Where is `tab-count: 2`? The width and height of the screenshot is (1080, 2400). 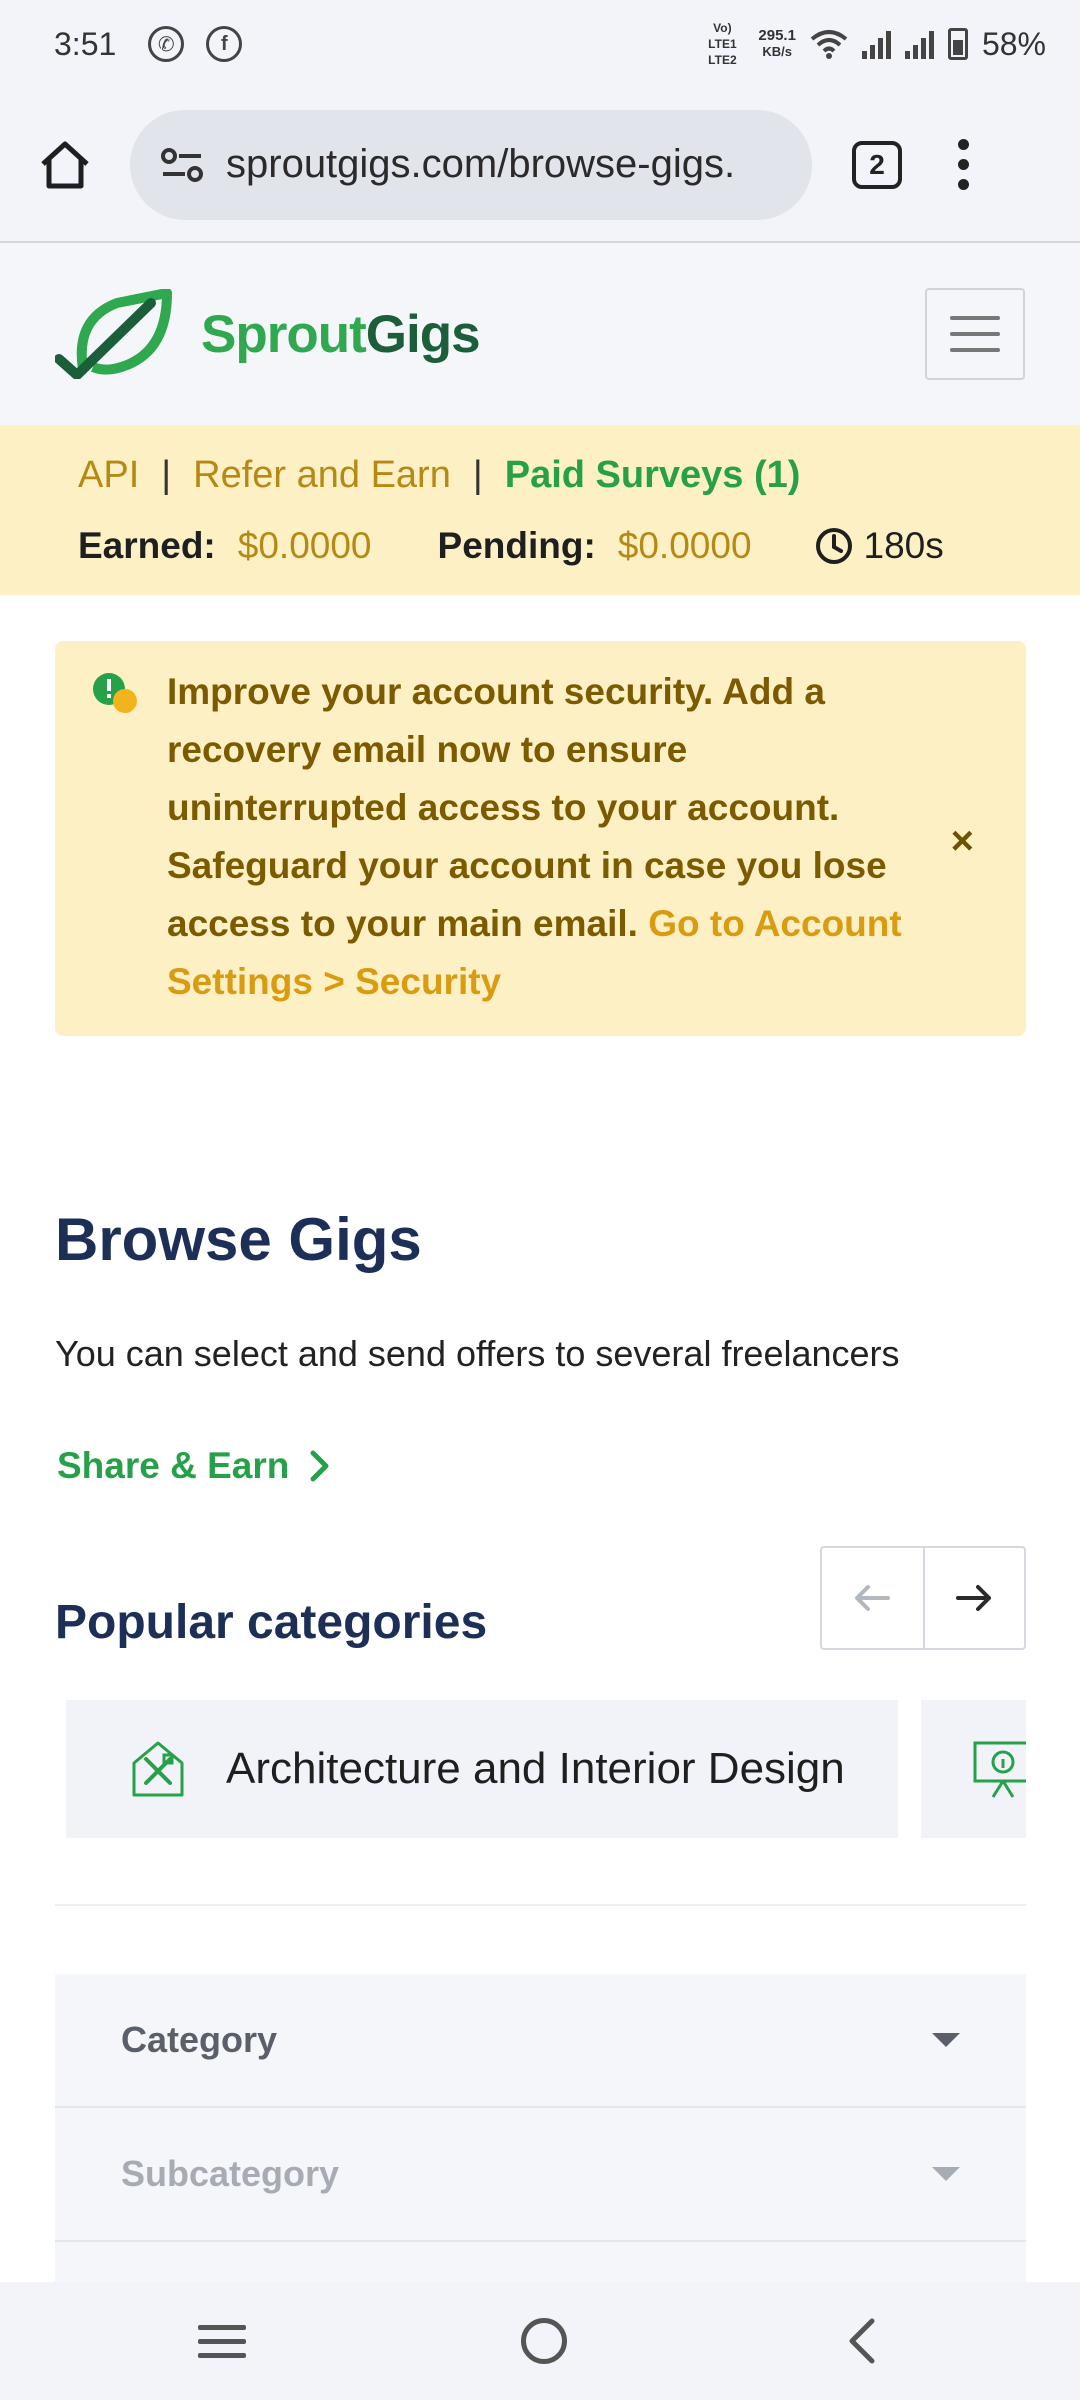 tab-count: 2 is located at coordinates (877, 164).